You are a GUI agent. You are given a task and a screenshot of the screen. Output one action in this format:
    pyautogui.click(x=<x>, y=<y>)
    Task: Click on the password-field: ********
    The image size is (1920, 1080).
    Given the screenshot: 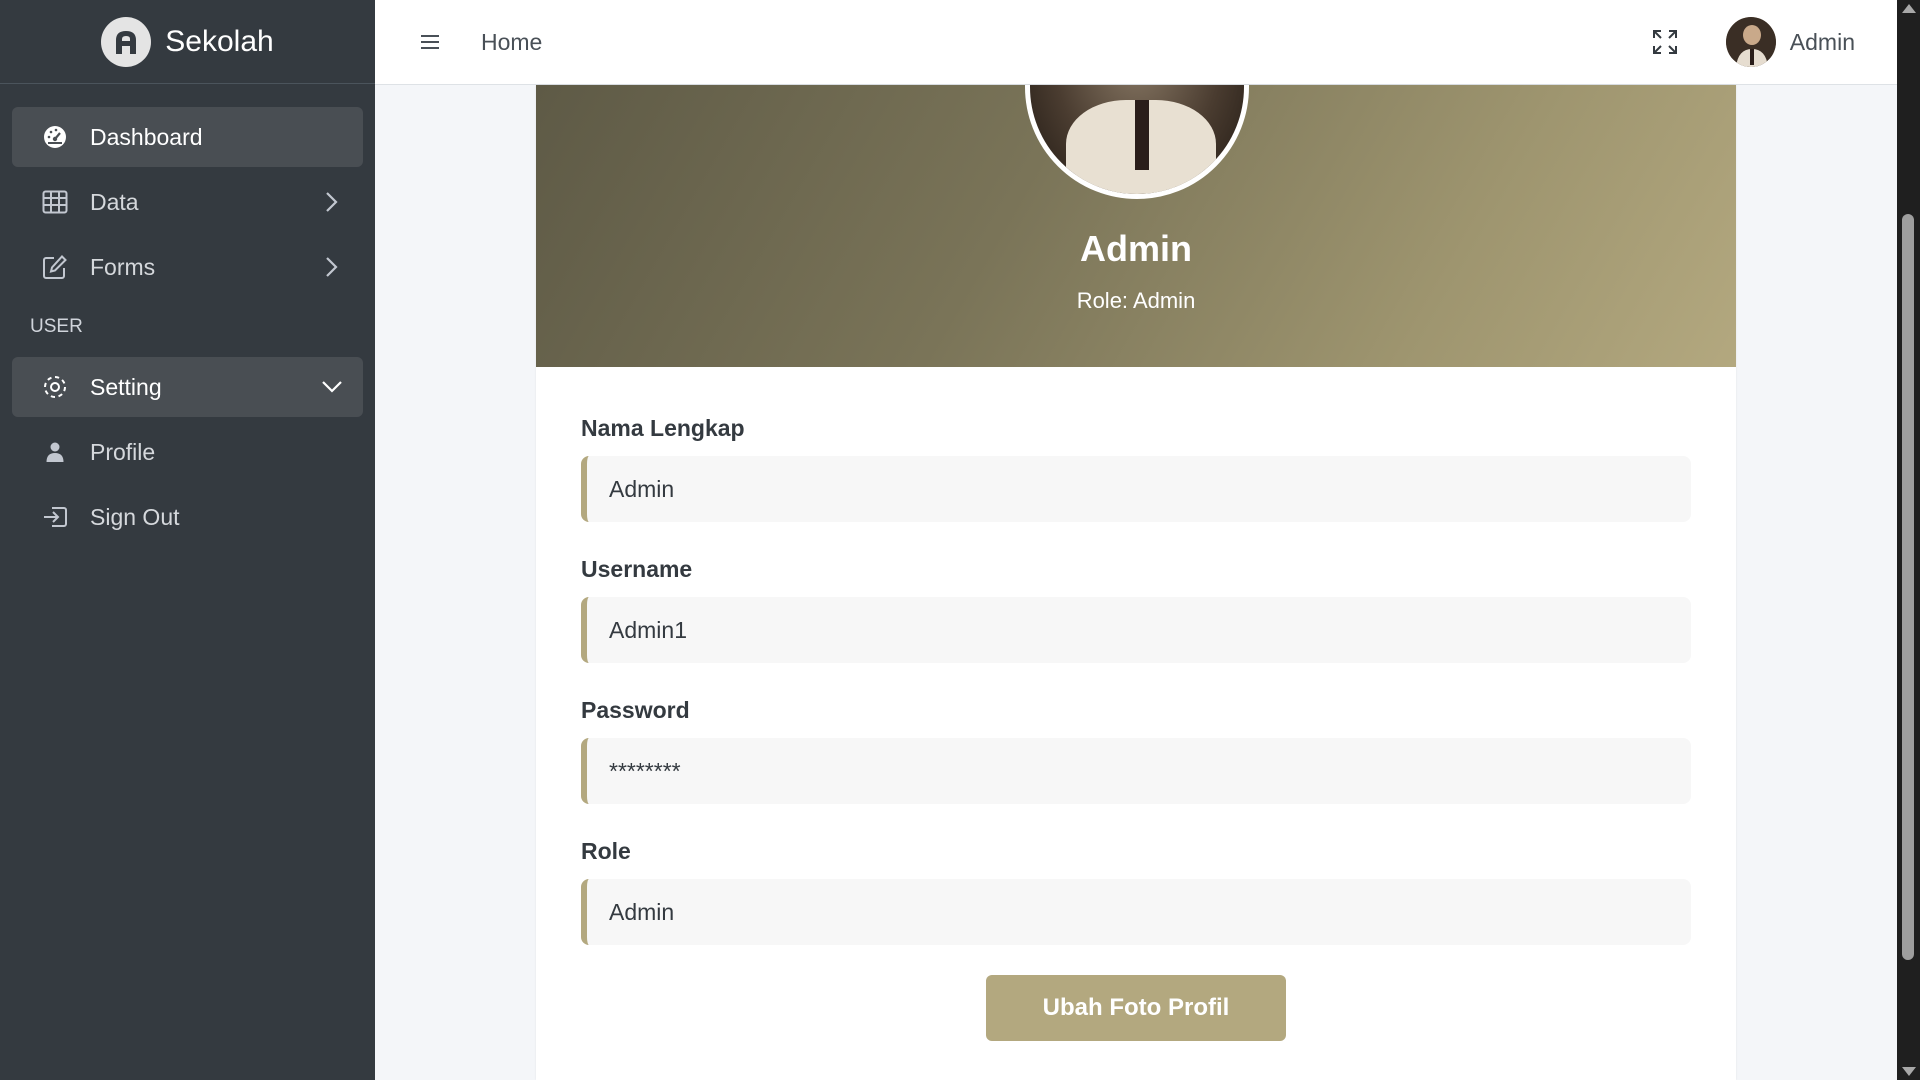 What is the action you would take?
    pyautogui.click(x=1136, y=771)
    